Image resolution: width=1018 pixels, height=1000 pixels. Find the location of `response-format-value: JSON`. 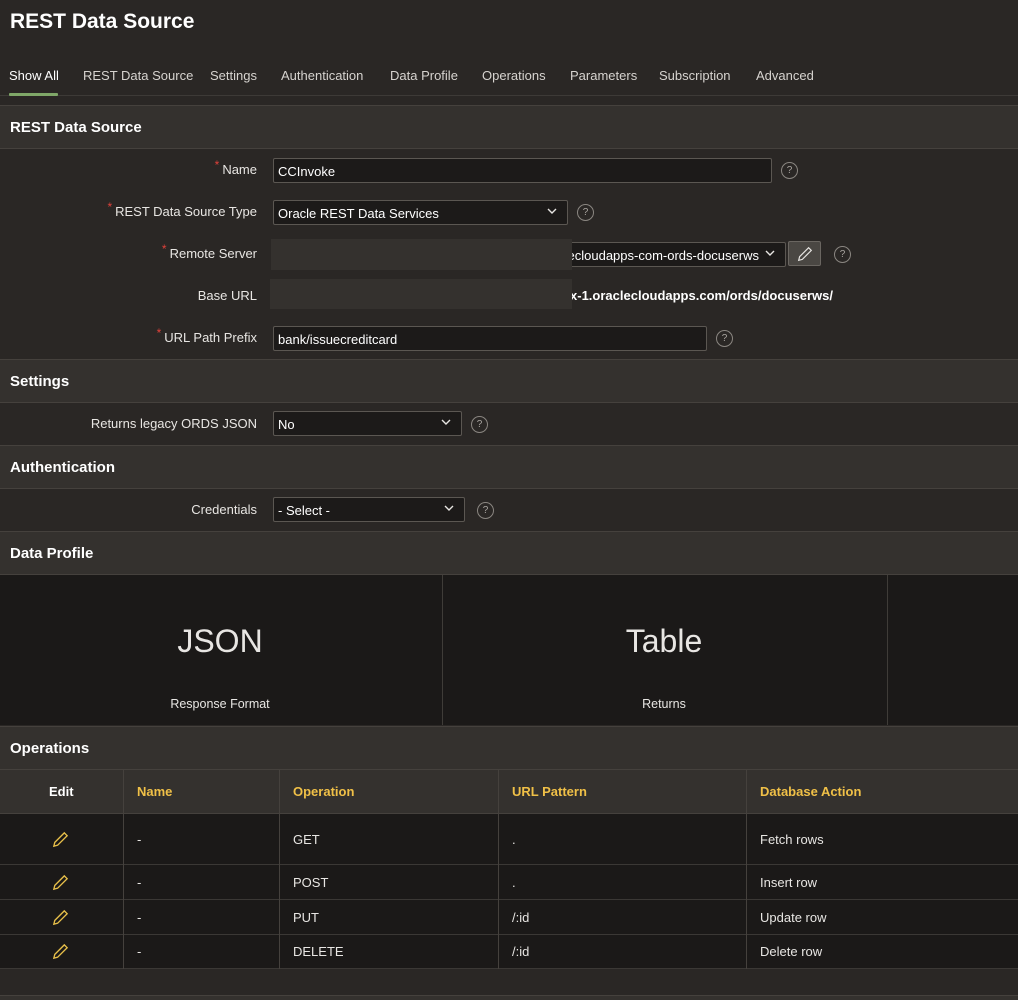

response-format-value: JSON is located at coordinates (220, 641).